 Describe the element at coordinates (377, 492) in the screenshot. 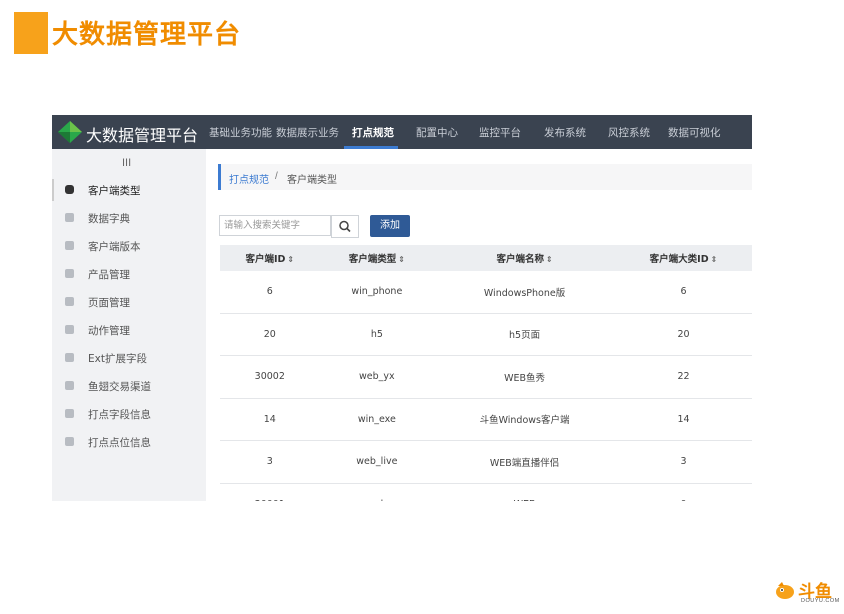

I see `cell-client-type: web` at that location.